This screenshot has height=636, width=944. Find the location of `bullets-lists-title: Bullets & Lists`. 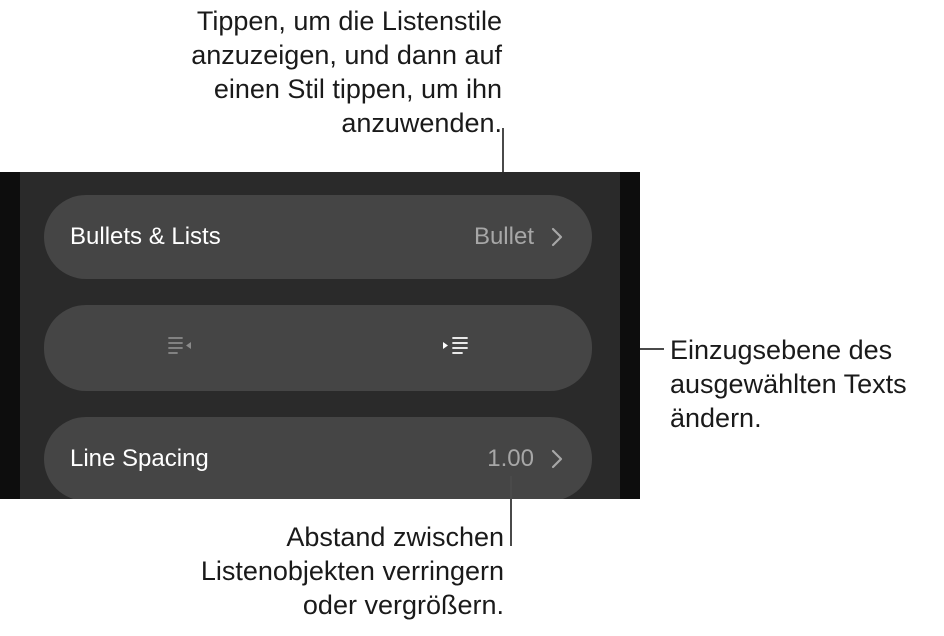

bullets-lists-title: Bullets & Lists is located at coordinates (145, 236).